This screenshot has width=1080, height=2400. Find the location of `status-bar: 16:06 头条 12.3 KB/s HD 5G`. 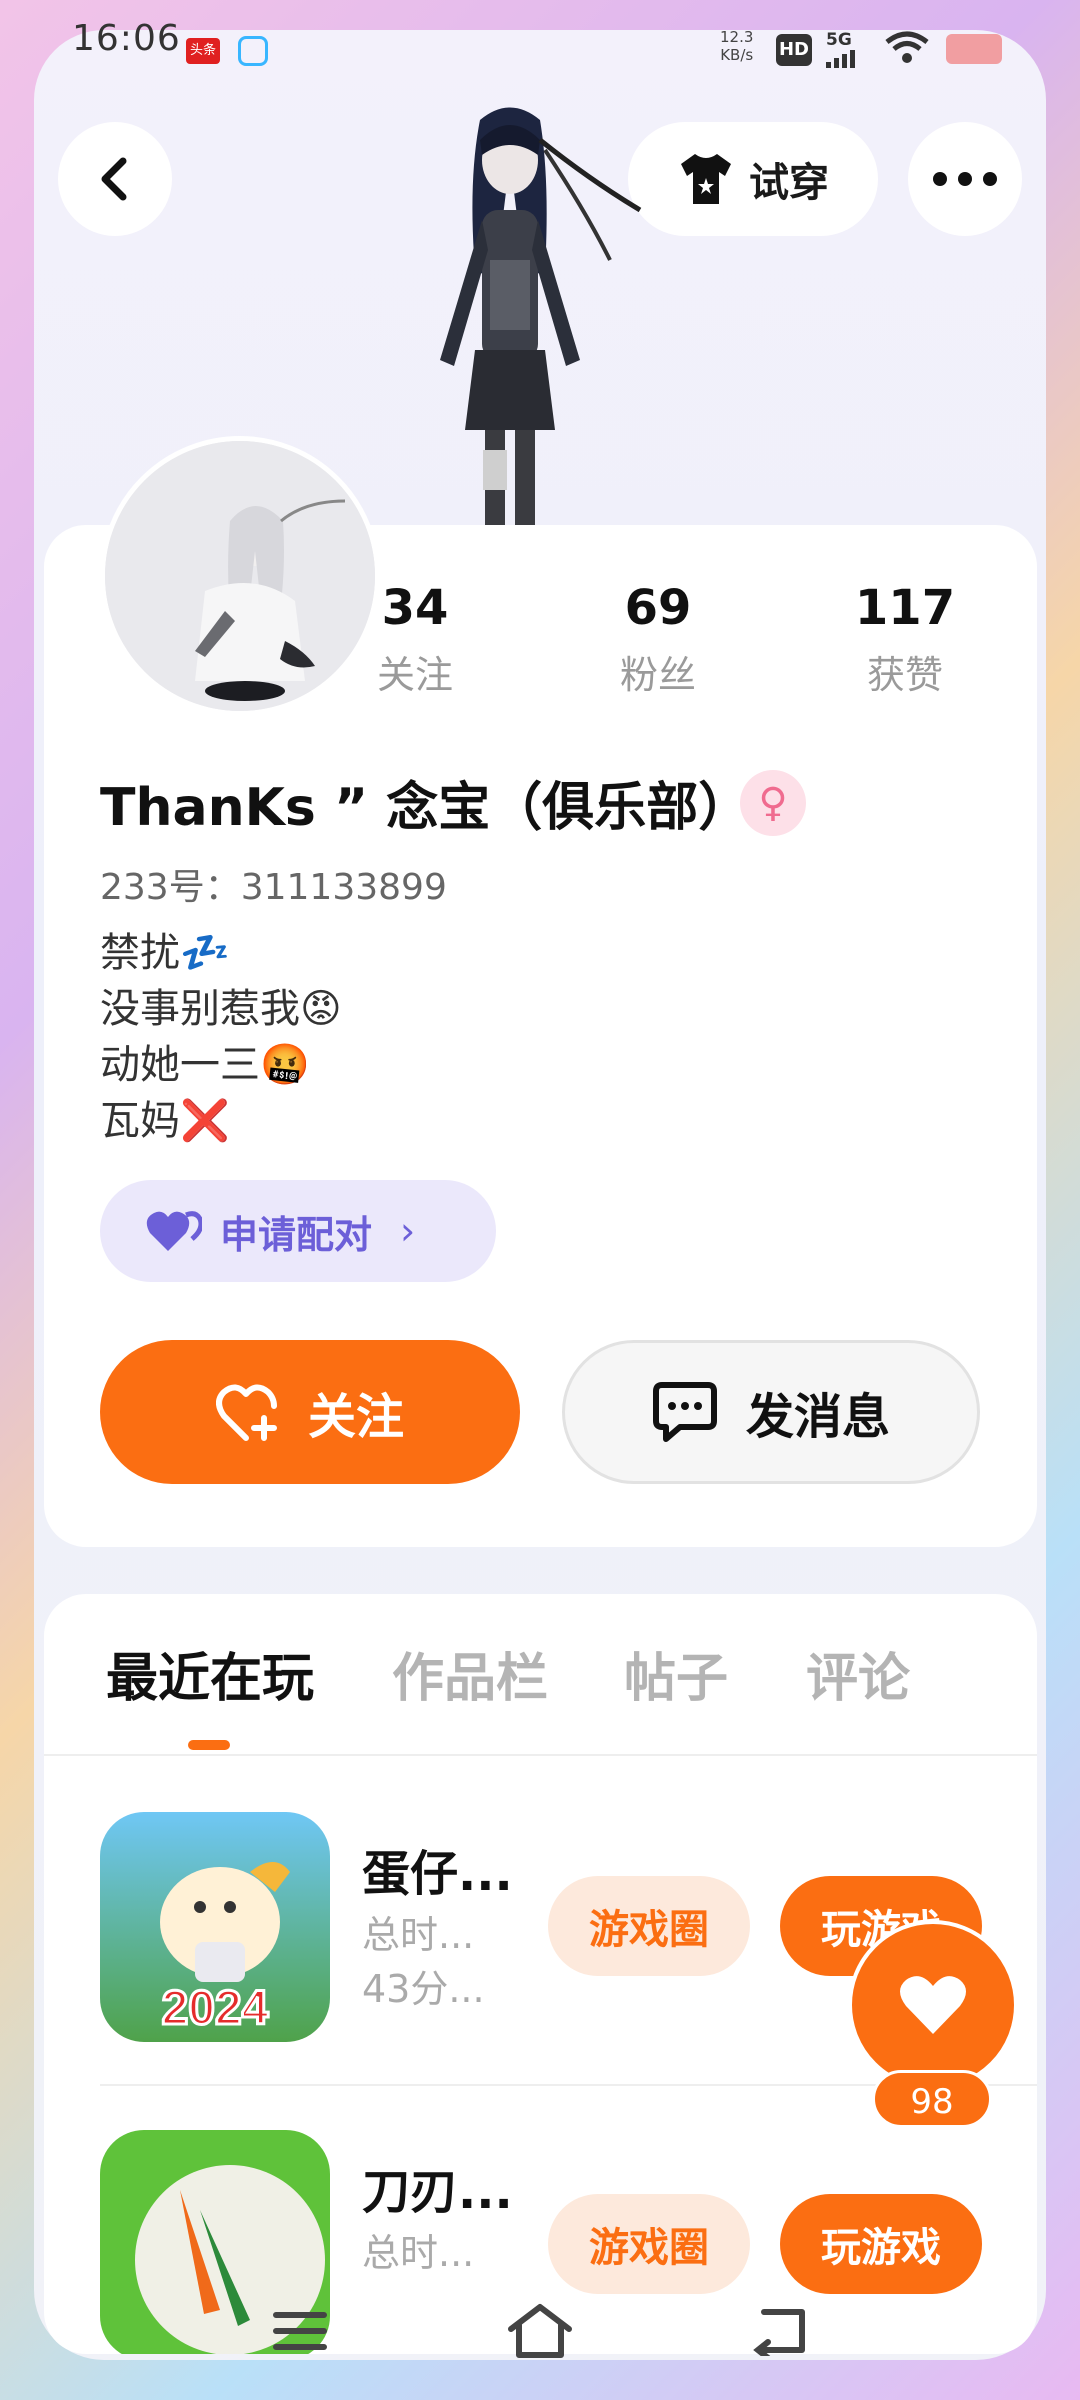

status-bar: 16:06 头条 12.3 KB/s HD 5G is located at coordinates (540, 35).